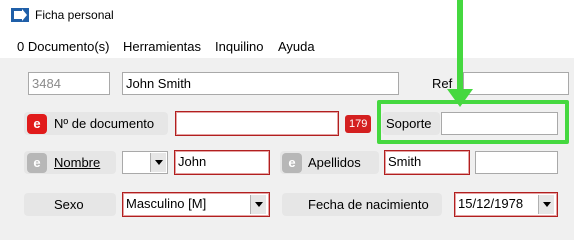 This screenshot has width=574, height=240. What do you see at coordinates (516, 162) in the screenshot?
I see `apellido2-field` at bounding box center [516, 162].